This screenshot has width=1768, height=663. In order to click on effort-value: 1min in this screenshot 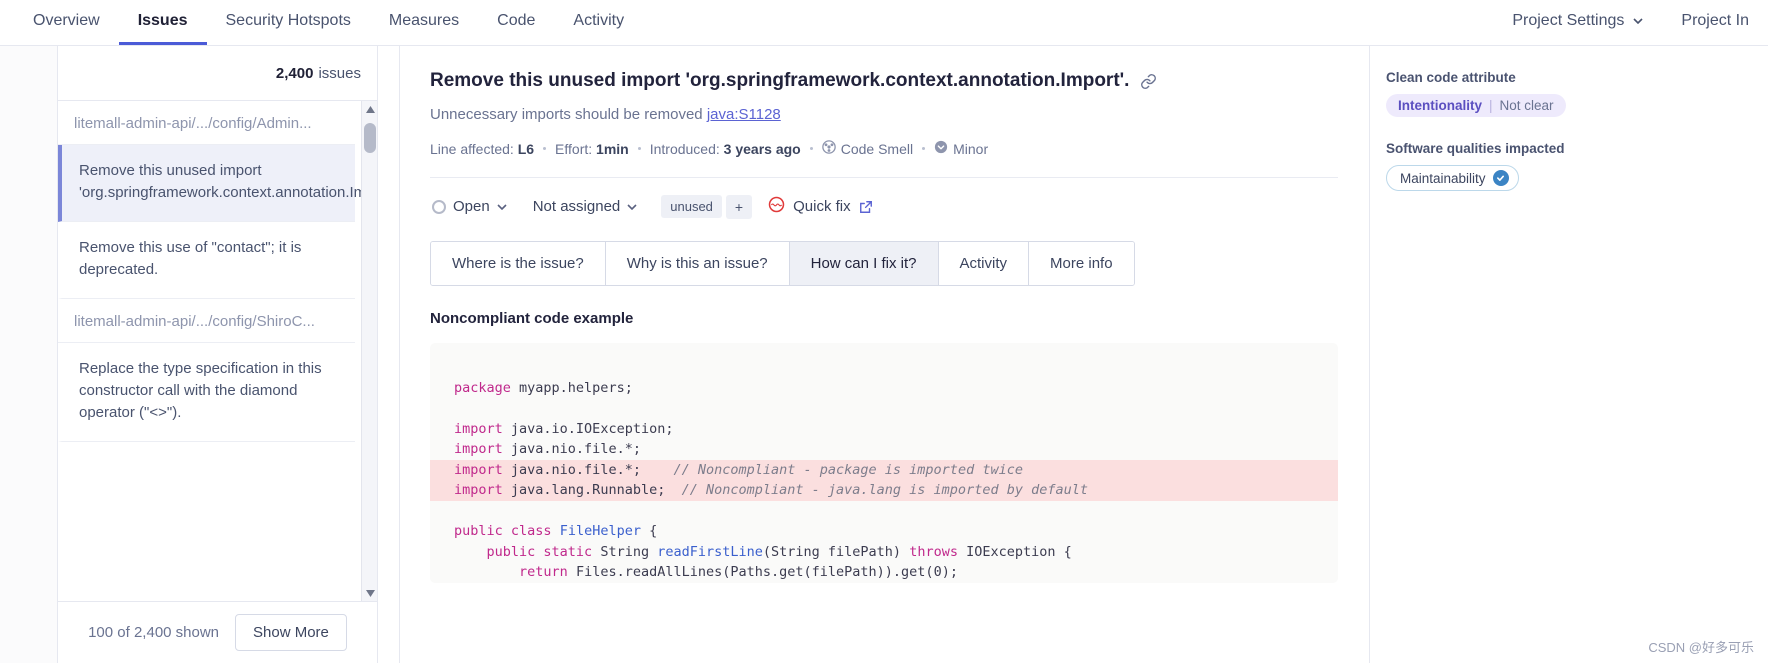, I will do `click(612, 148)`.